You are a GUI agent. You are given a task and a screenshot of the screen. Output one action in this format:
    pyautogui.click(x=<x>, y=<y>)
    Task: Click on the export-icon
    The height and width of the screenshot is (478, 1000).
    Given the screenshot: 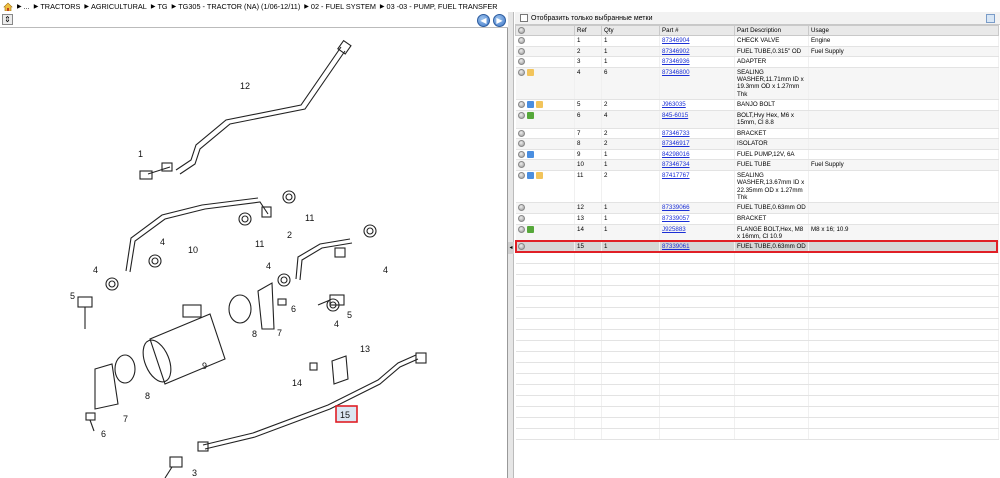 What is the action you would take?
    pyautogui.click(x=990, y=18)
    